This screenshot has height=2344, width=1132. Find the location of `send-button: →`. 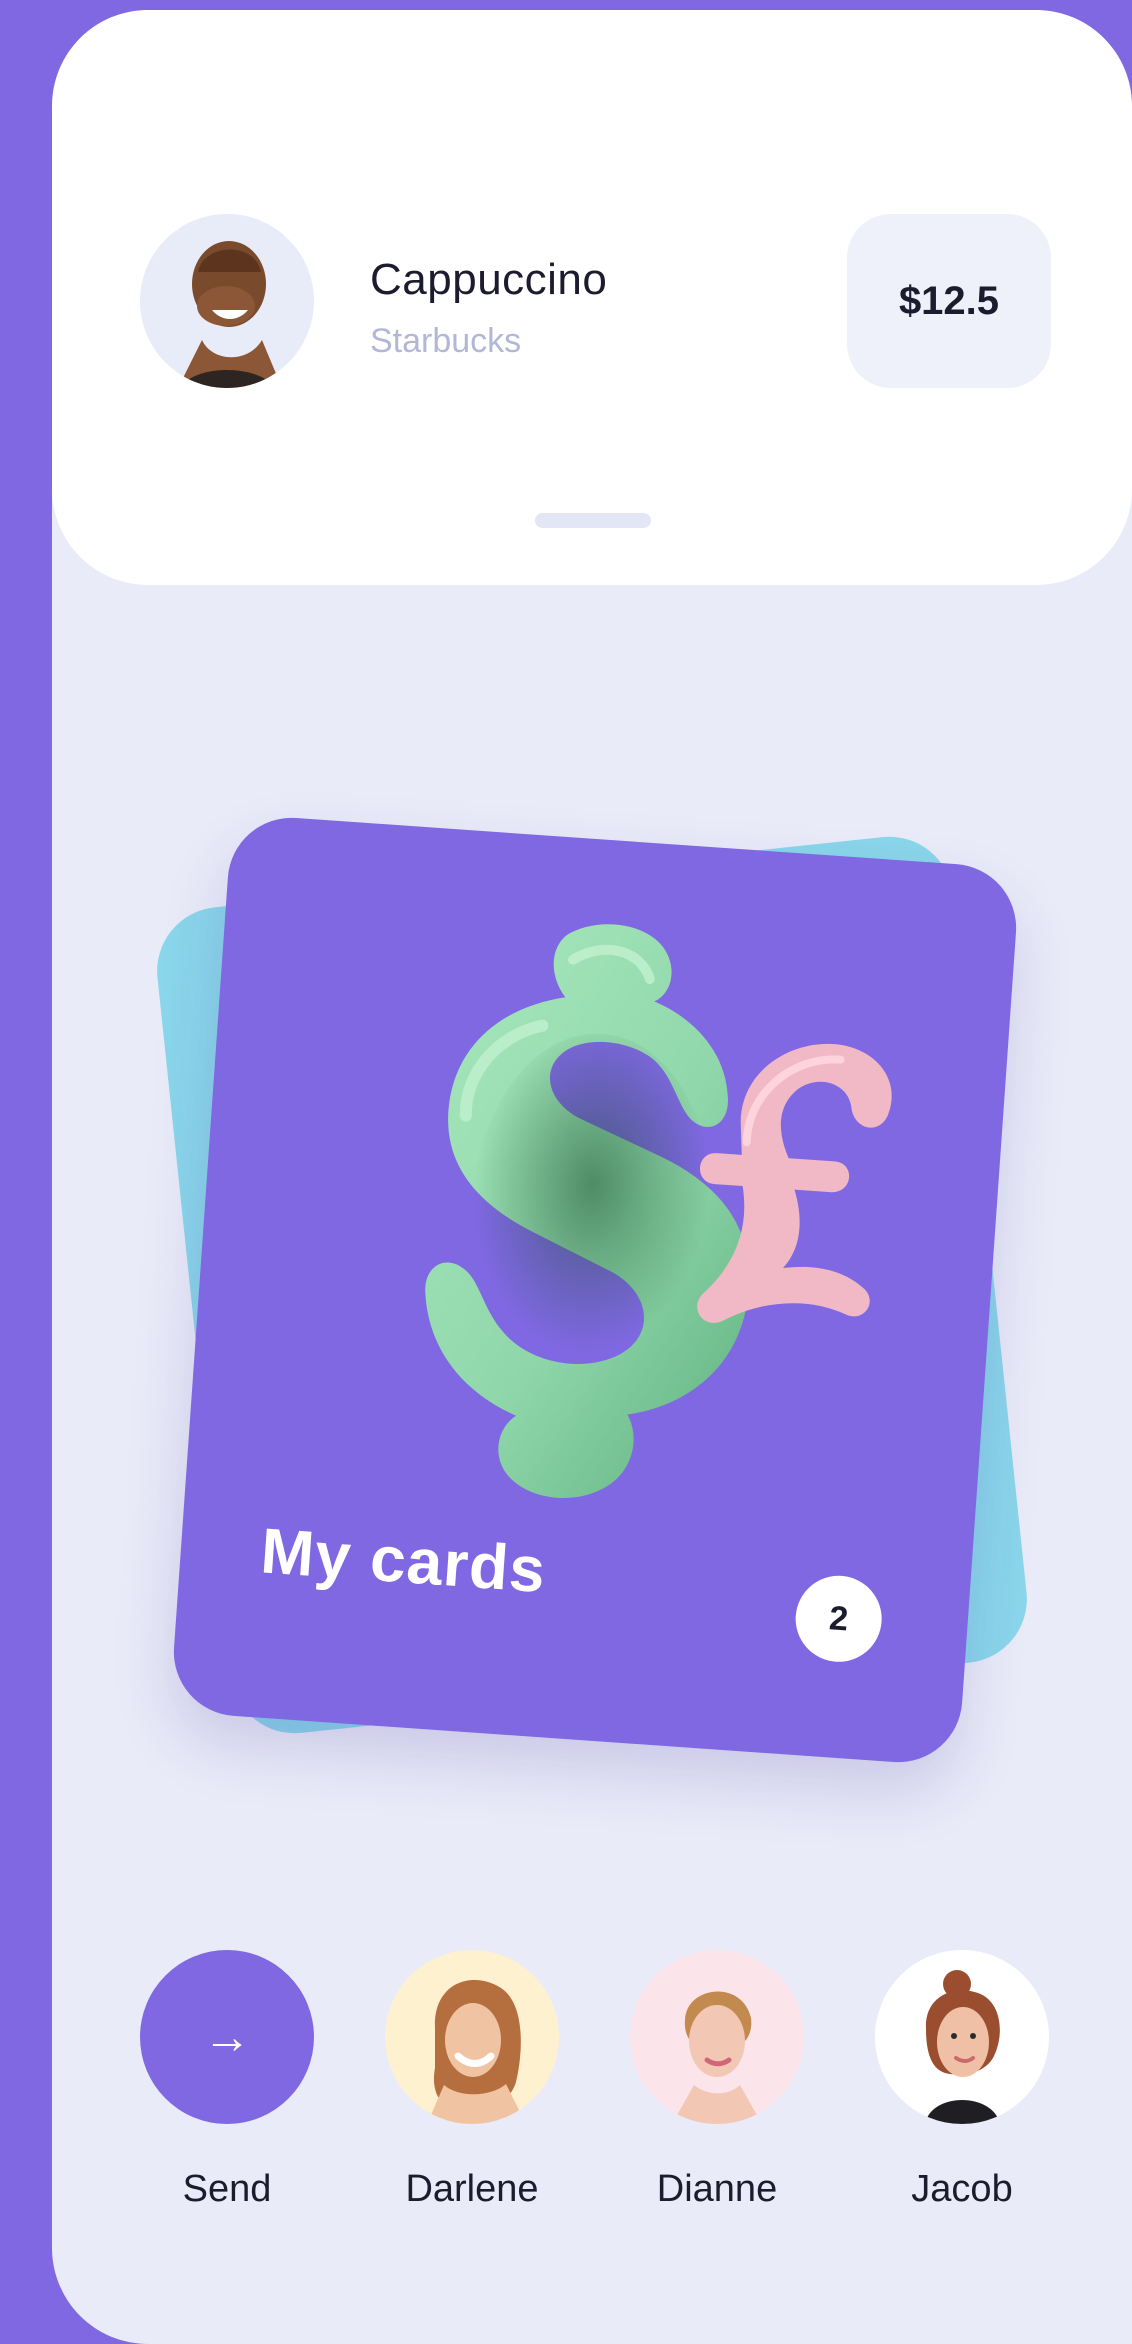

send-button: → is located at coordinates (227, 2037).